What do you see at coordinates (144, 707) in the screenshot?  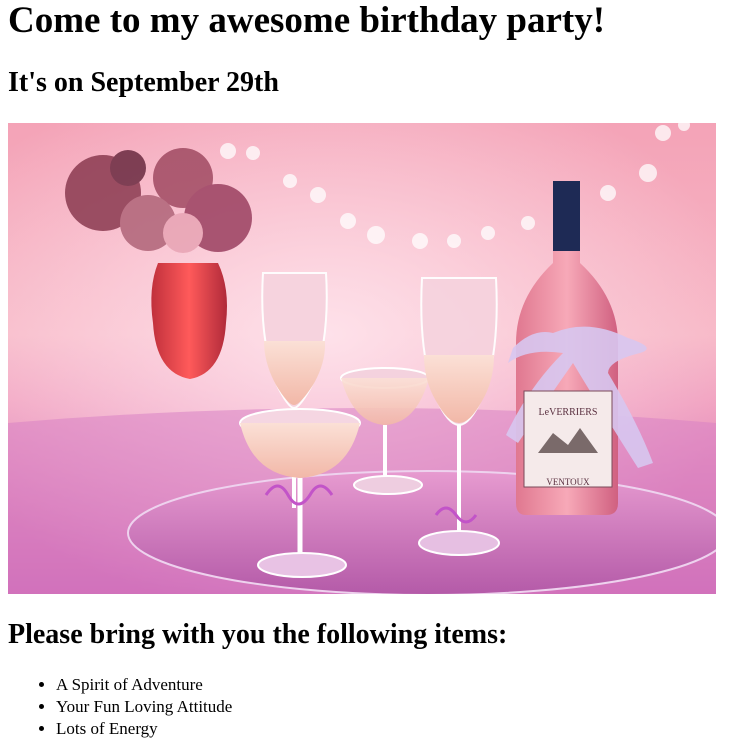 I see `list-item: Your Fun Loving Attitude` at bounding box center [144, 707].